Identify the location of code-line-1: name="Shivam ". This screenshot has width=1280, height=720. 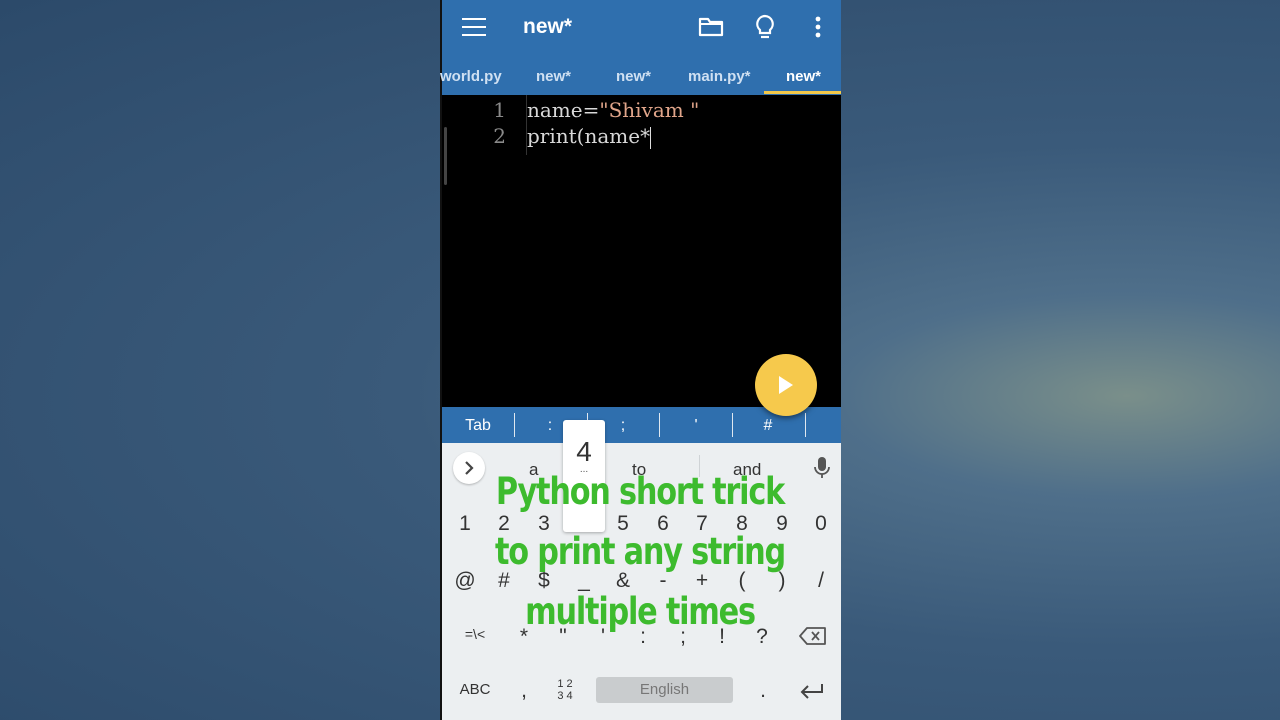
(613, 110).